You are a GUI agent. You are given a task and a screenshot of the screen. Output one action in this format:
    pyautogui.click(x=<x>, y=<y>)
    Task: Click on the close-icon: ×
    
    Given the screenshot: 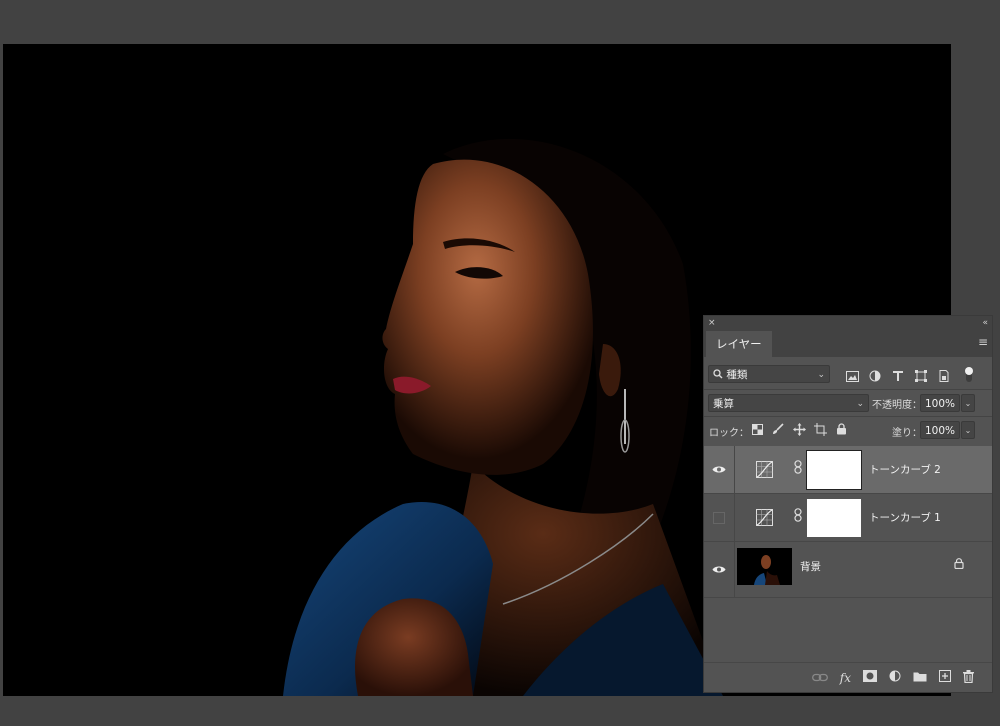 What is the action you would take?
    pyautogui.click(x=712, y=323)
    